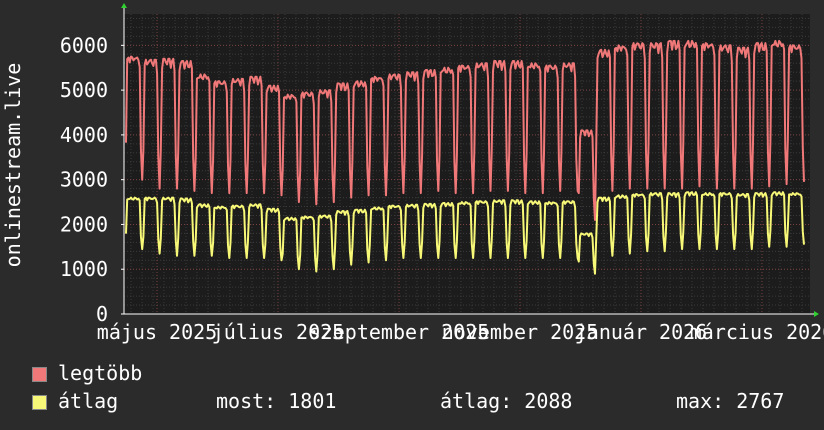  Describe the element at coordinates (39, 374) in the screenshot. I see `legend-swatch-max` at that location.